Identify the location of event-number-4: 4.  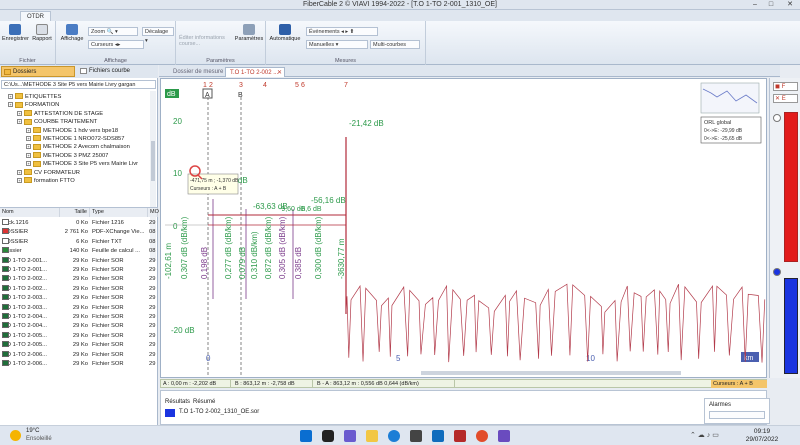
(265, 85).